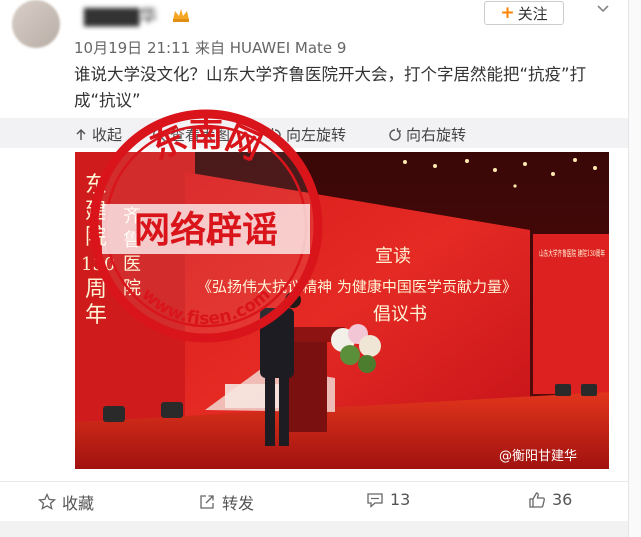 The width and height of the screenshot is (641, 537). What do you see at coordinates (603, 9) in the screenshot?
I see `chevron-down-icon` at bounding box center [603, 9].